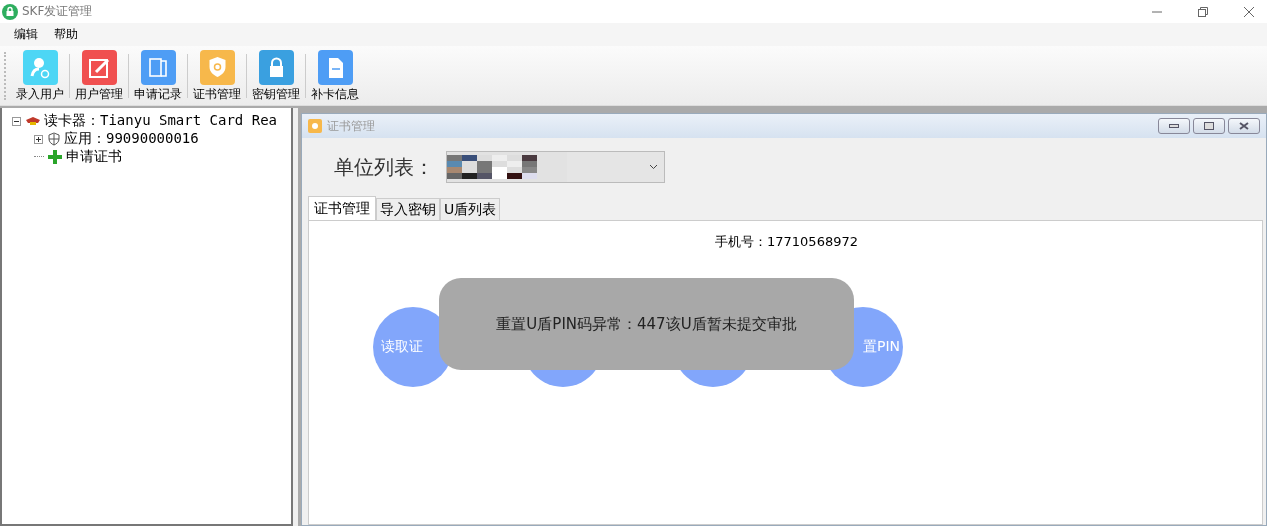  I want to click on menu-item: 帮助, so click(66, 34).